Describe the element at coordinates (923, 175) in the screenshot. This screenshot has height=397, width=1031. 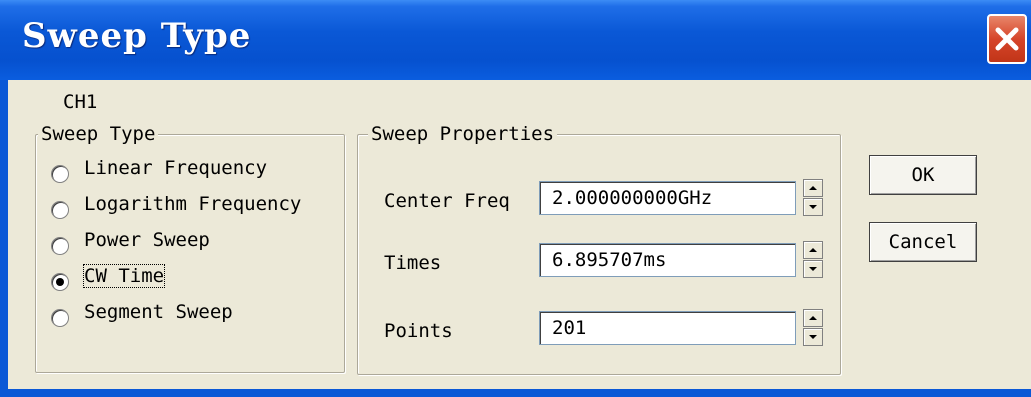
I see `ok-button: OK` at that location.